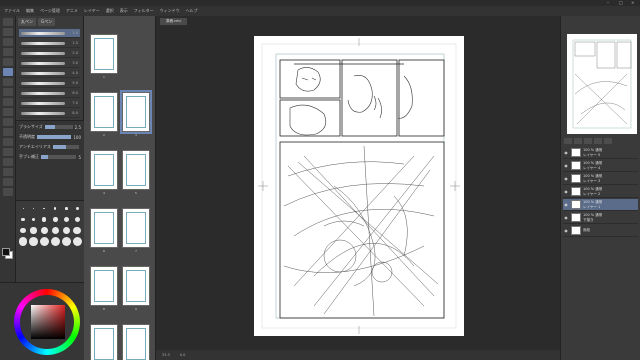 The image size is (640, 360). I want to click on pencil-tool-icon, so click(8, 82).